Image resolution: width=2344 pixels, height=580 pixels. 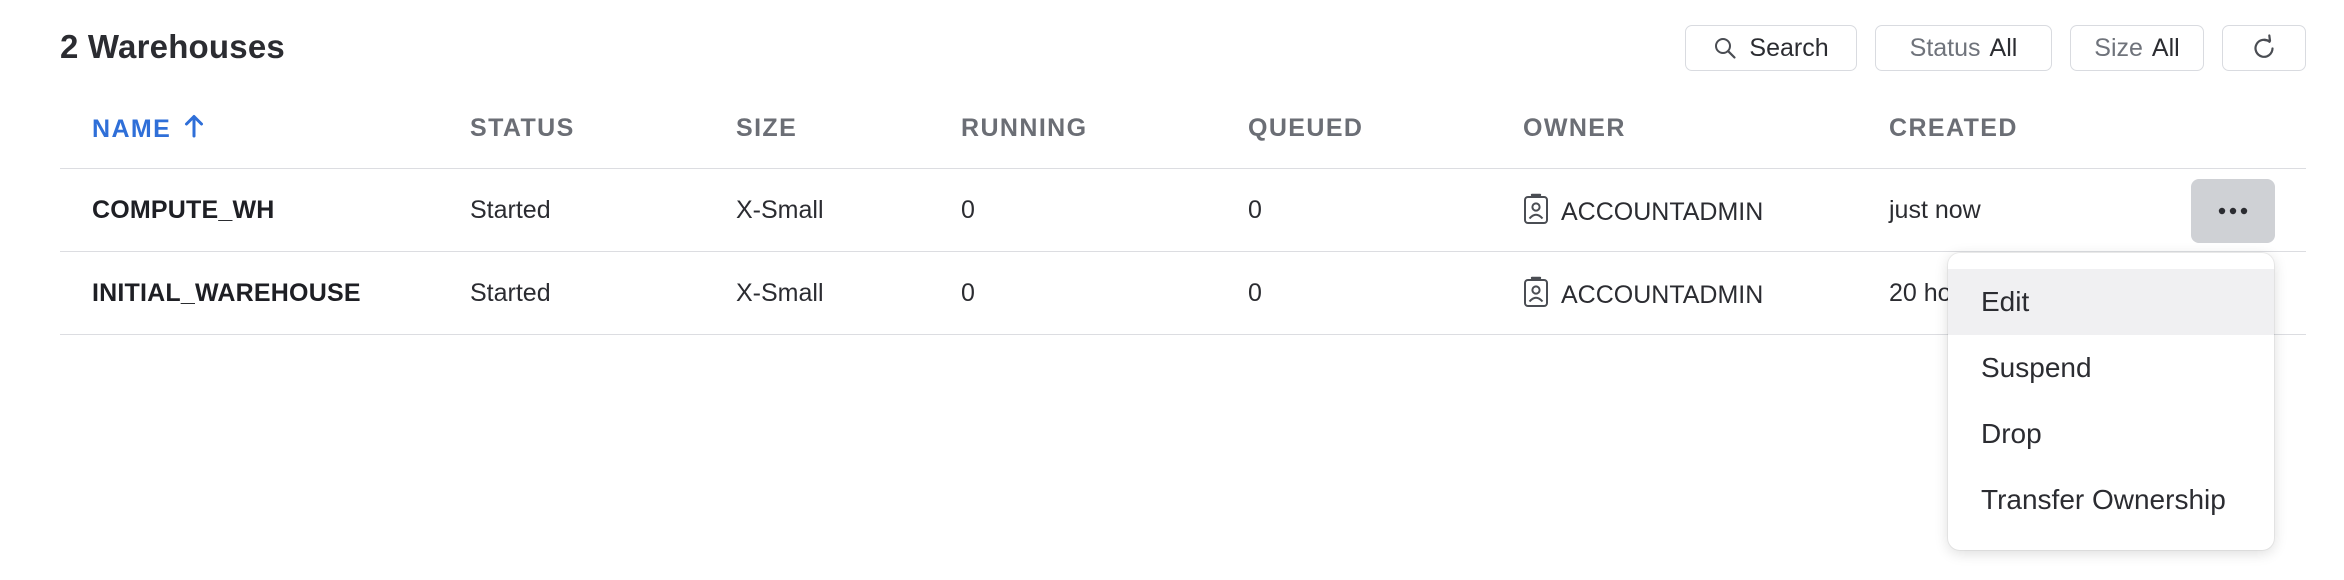 I want to click on status-filter-button: Status All, so click(x=1963, y=48).